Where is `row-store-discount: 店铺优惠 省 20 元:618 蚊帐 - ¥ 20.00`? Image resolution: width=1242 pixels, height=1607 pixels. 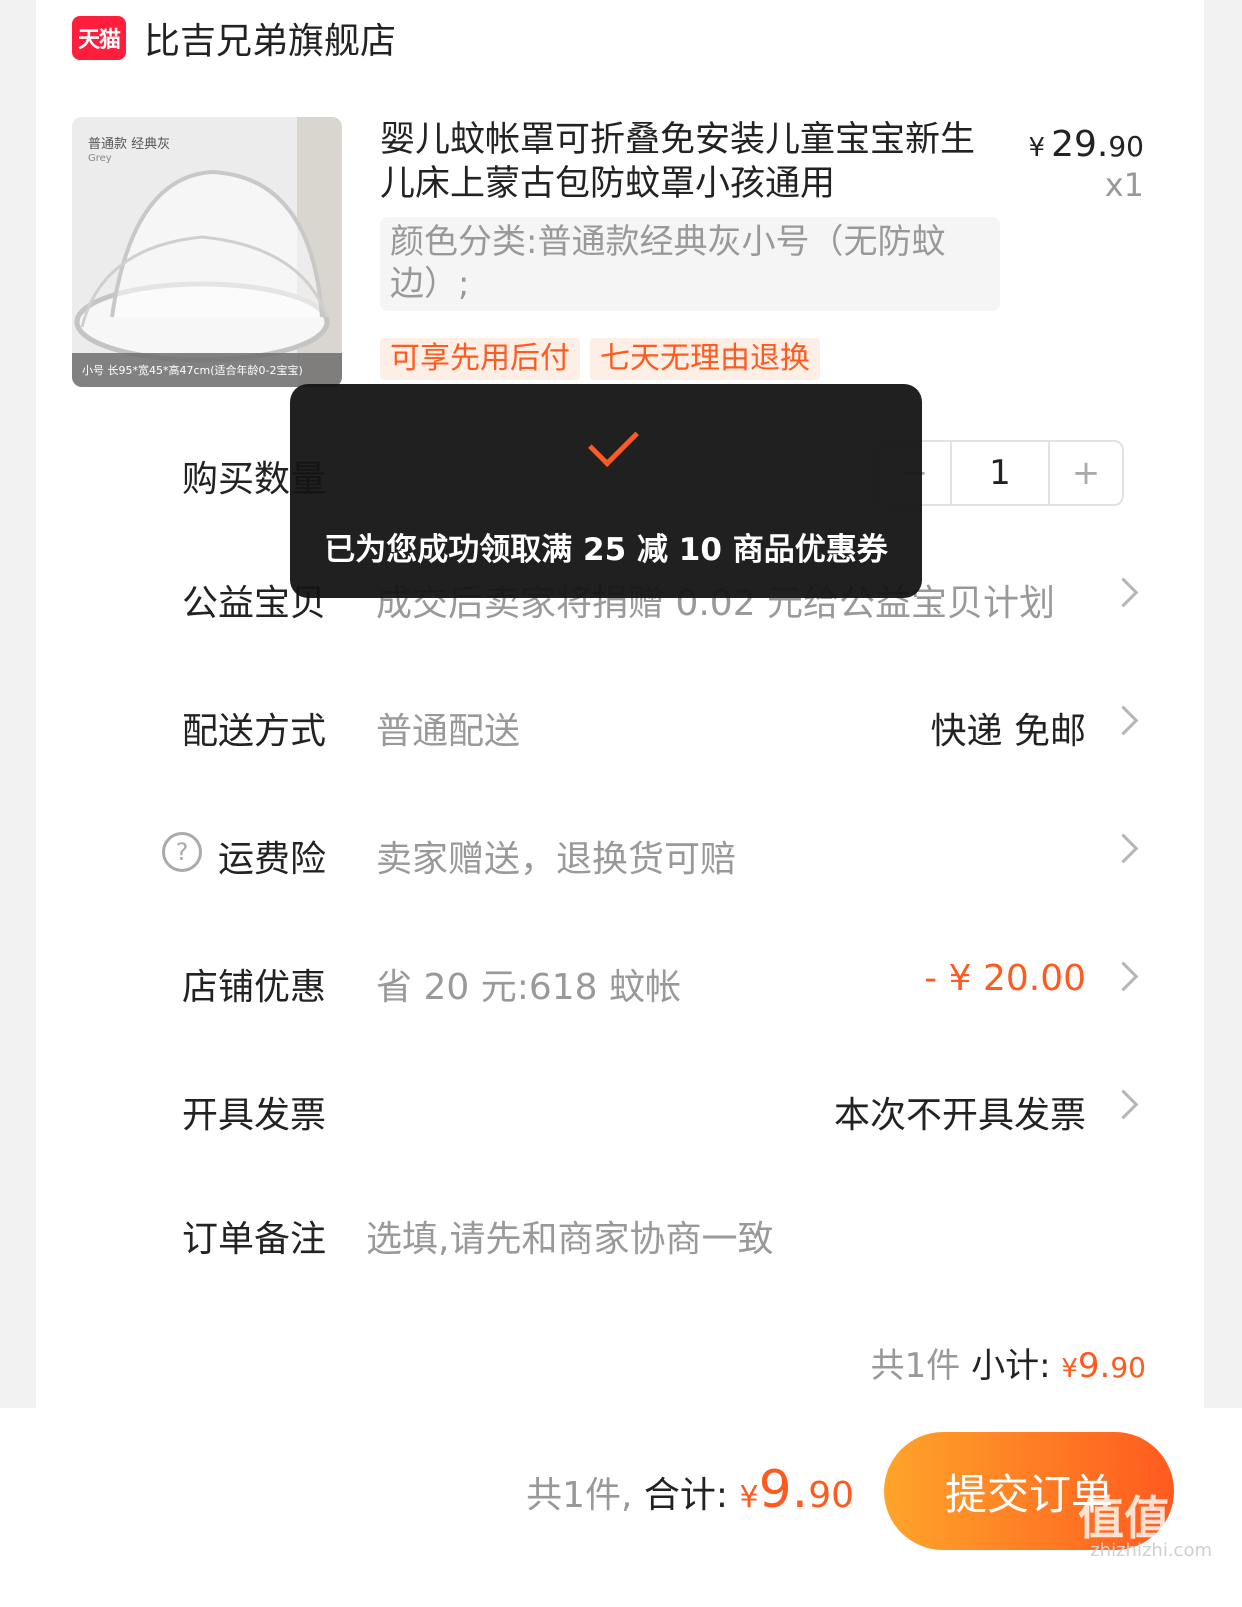 row-store-discount: 店铺优惠 省 20 元:618 蚊帐 - ¥ 20.00 is located at coordinates (620, 978).